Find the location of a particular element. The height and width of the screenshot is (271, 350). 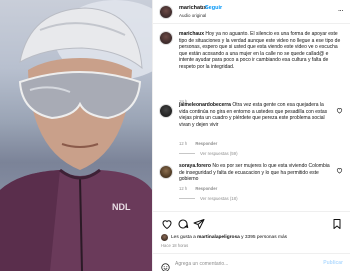

svg-text: NDL is located at coordinates (121, 207).